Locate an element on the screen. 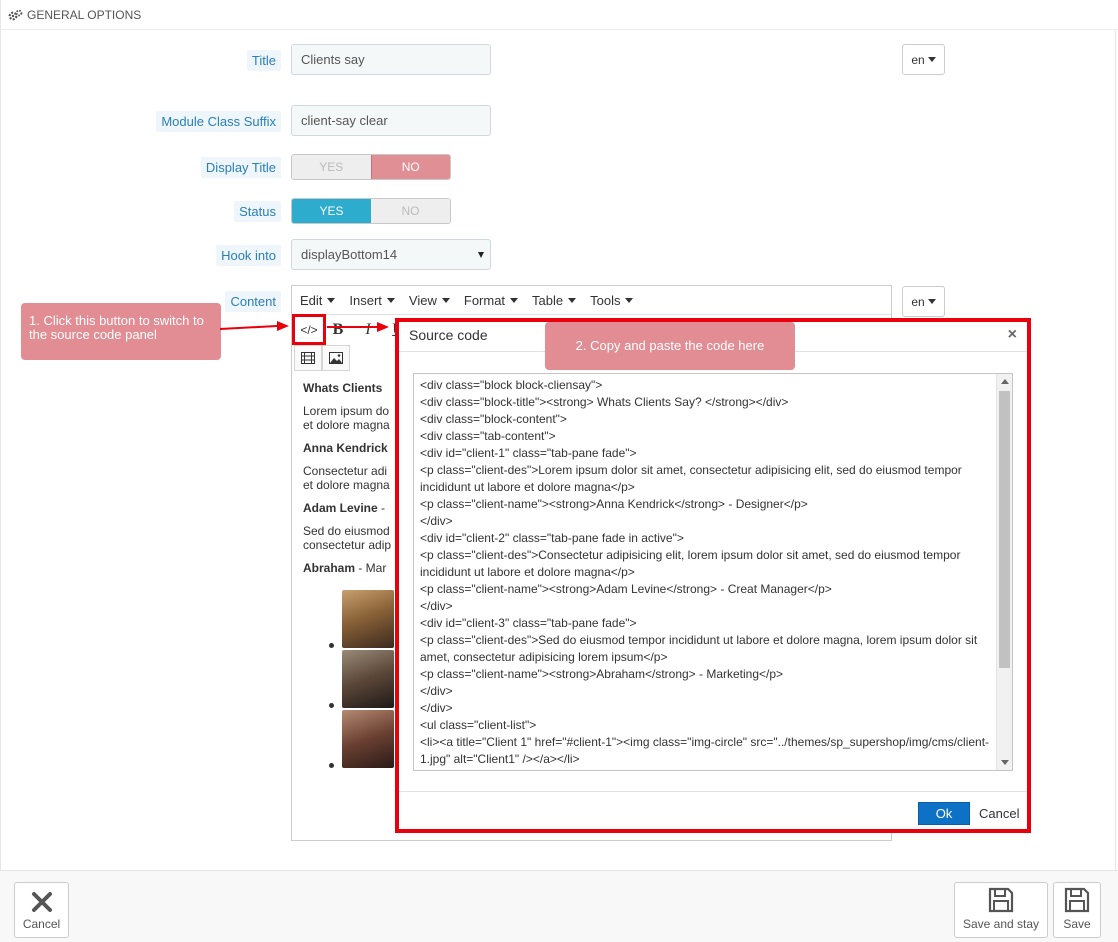 This screenshot has width=1118, height=942. dialog-cancel-button: Cancel is located at coordinates (999, 813).